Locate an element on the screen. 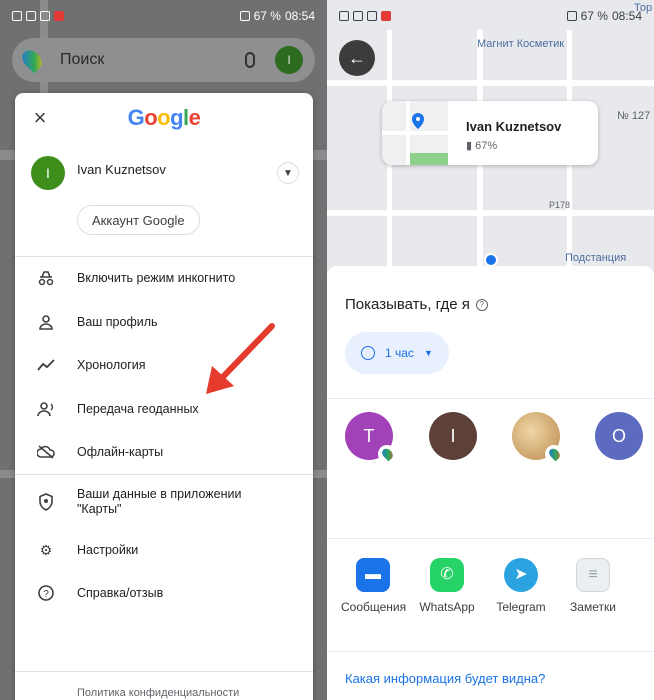  menu-item-settings: ⚙ Настройки is located at coordinates (164, 550).